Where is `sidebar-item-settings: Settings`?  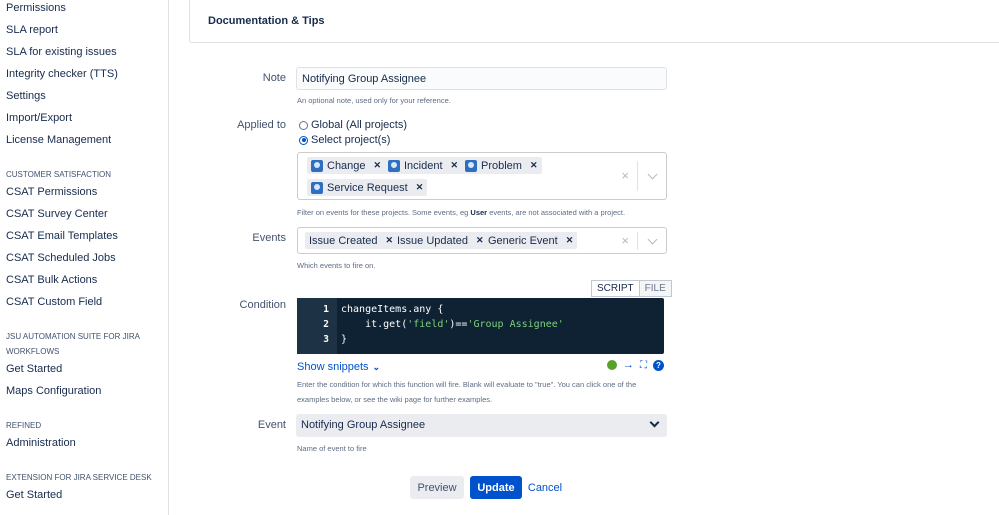
sidebar-item-settings: Settings is located at coordinates (26, 96).